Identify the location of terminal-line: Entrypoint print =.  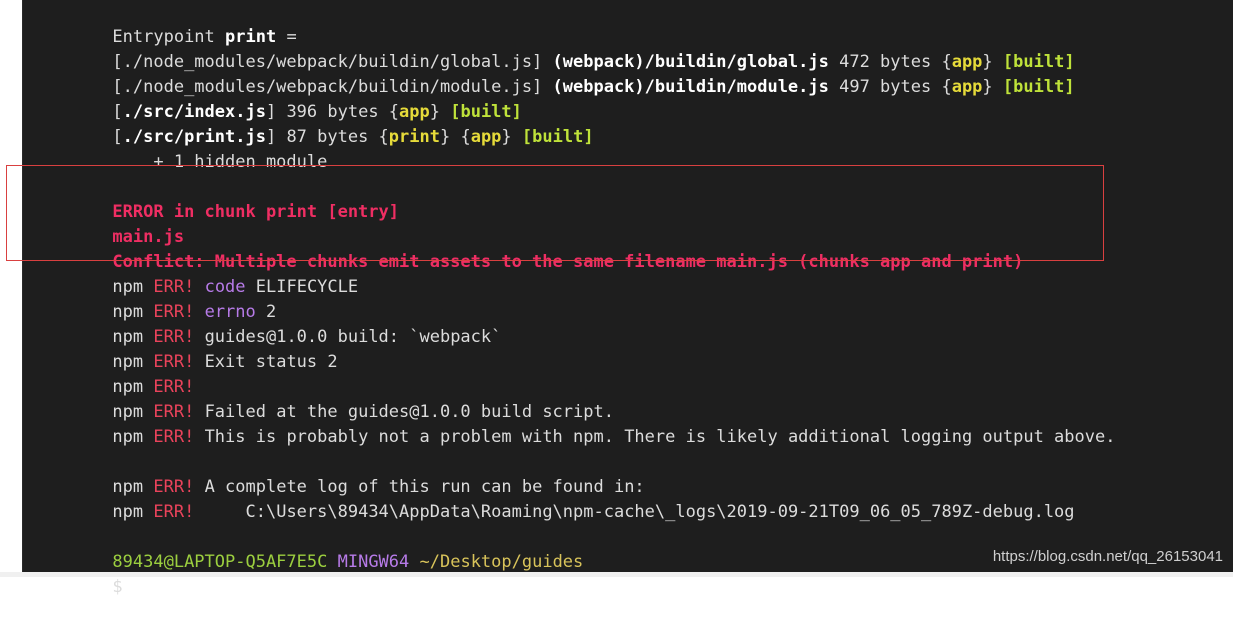
(204, 37).